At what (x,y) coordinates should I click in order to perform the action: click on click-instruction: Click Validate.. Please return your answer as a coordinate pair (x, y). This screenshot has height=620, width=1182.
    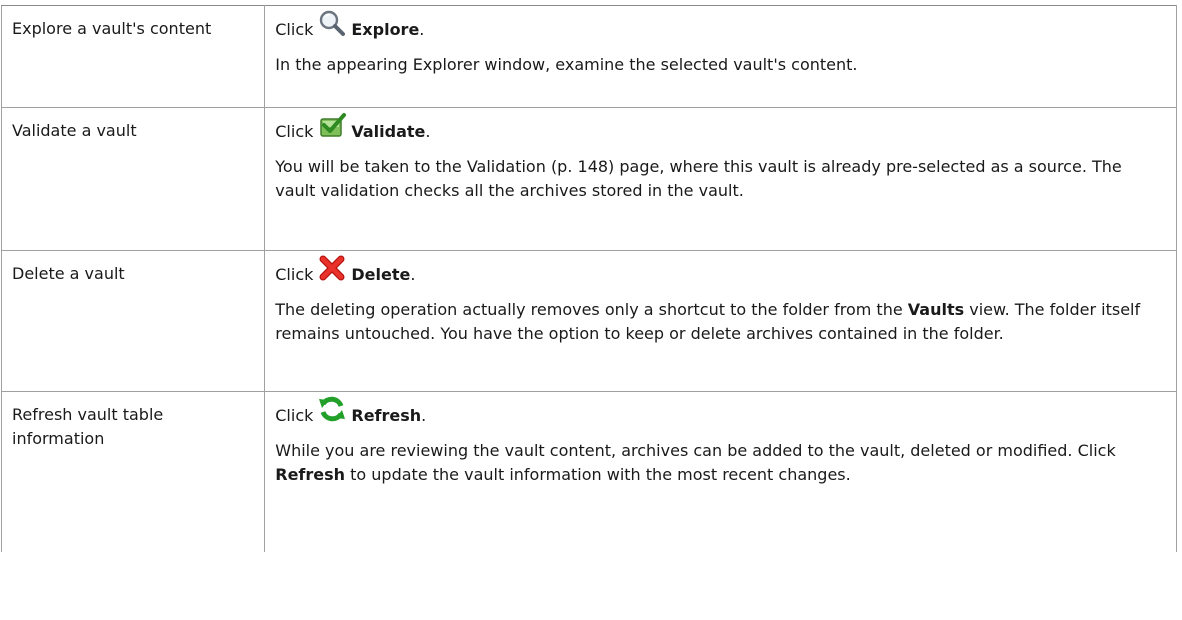
    Looking at the image, I should click on (720, 128).